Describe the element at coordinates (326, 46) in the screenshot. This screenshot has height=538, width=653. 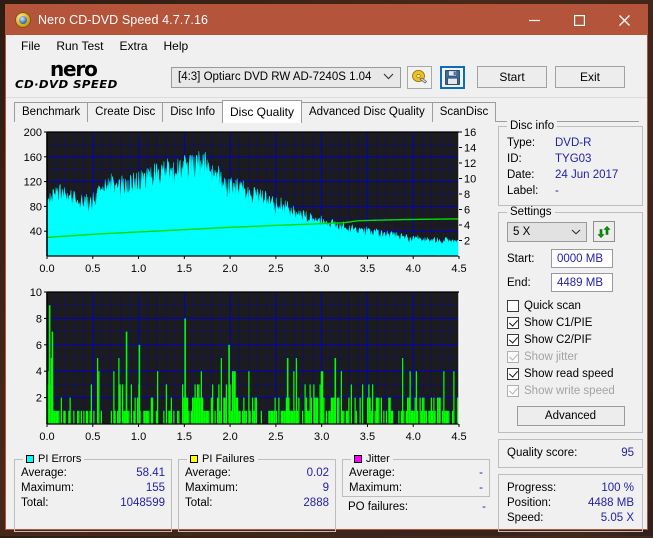
I see `menu-bar: File Run Test Extra Help` at that location.